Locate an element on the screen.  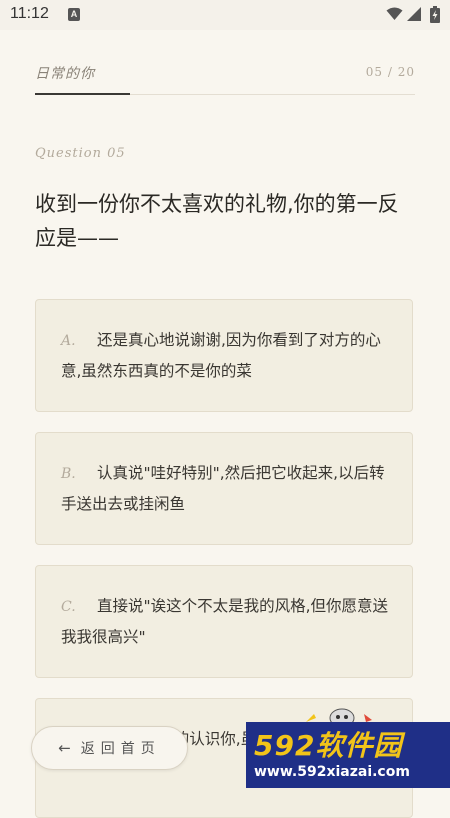
option-b: B. 认真说"哇好特别",然后把它收起来,以后转手送出去或挂闲鱼 is located at coordinates (224, 488).